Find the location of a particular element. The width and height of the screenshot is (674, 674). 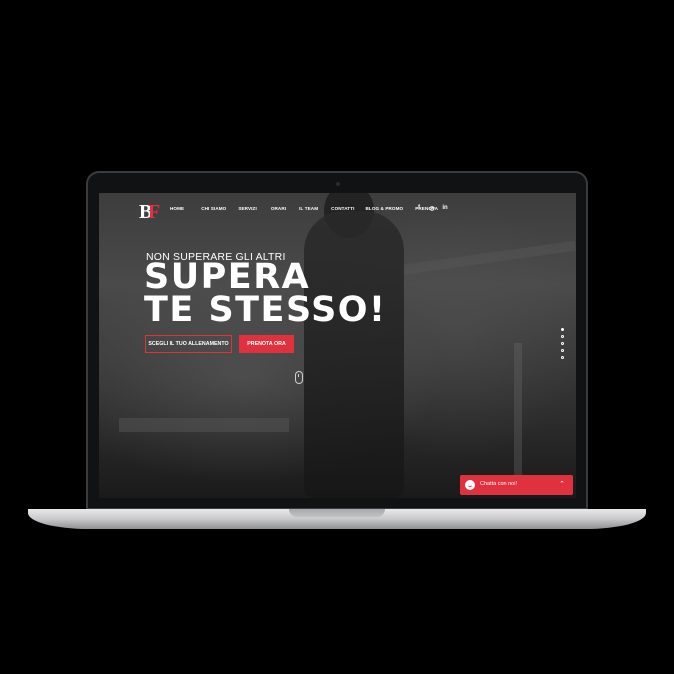

chat-label: Chatta con noi! is located at coordinates (498, 484).